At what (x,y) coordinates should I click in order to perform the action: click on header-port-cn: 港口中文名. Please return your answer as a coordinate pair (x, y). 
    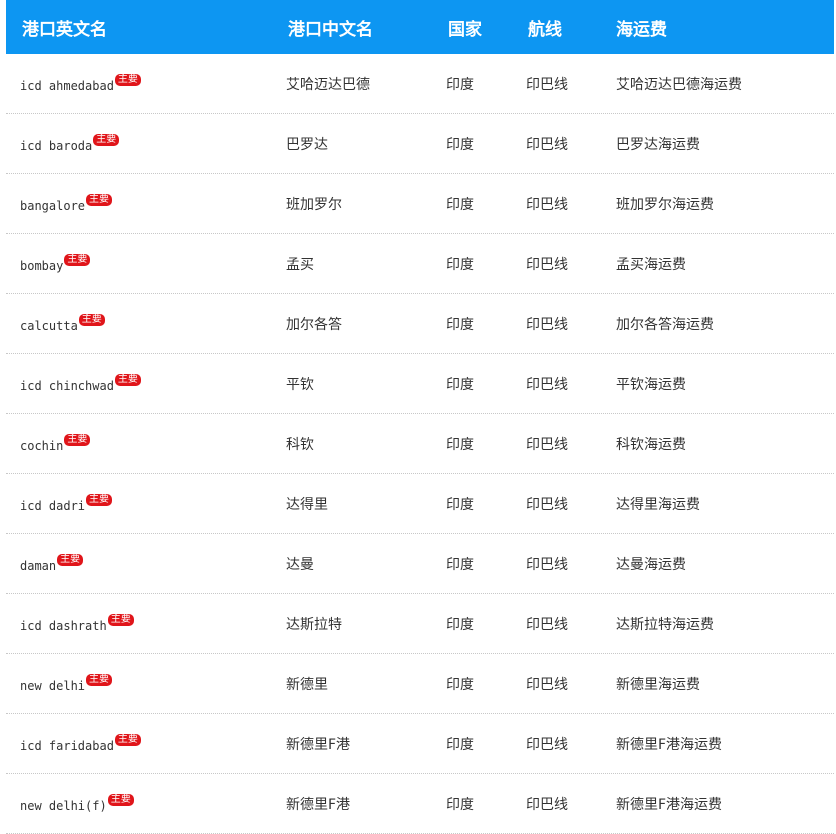
    Looking at the image, I should click on (330, 29).